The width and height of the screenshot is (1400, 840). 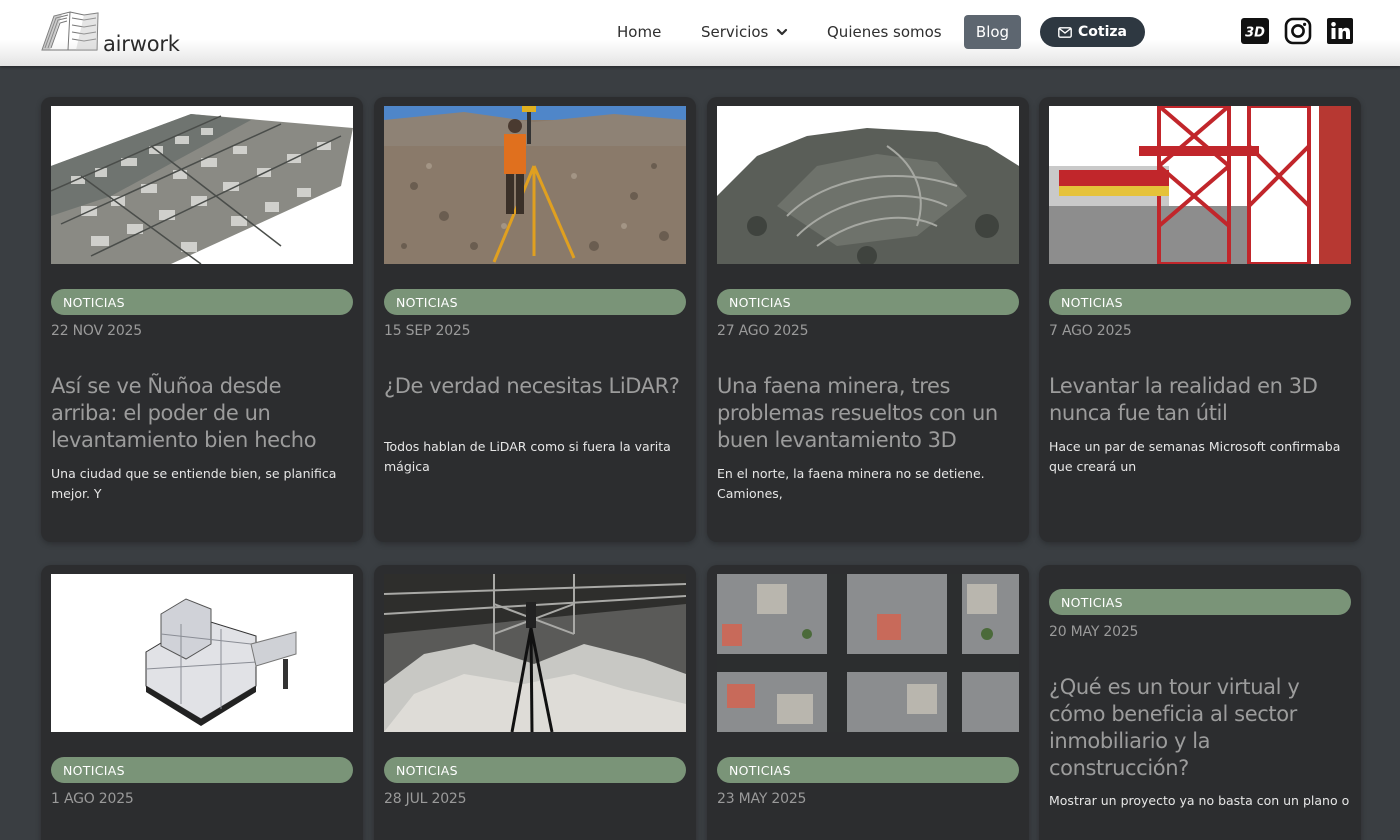 I want to click on post-date: 15 SEP 2025, so click(x=427, y=331).